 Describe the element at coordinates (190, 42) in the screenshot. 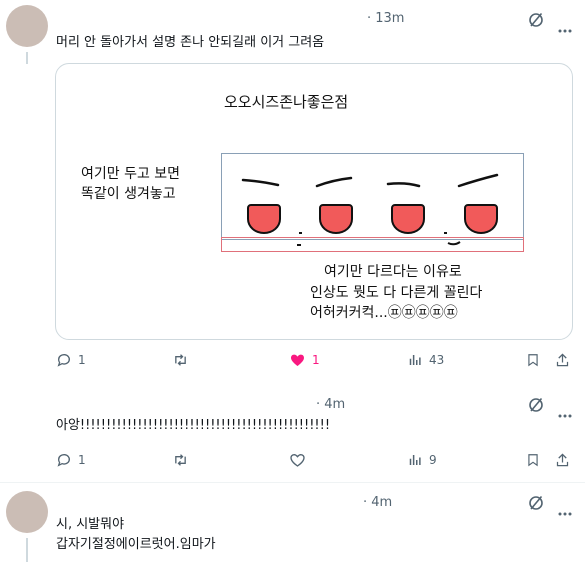

I see `tweet-text: 머리 안 돌아가서 설명 존나 안되길래 이거 그려옴` at that location.